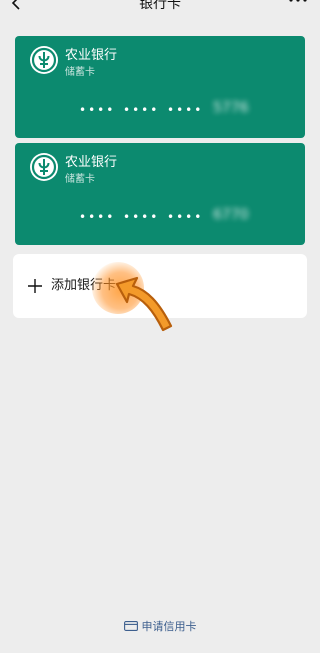 The height and width of the screenshot is (653, 320). What do you see at coordinates (298, 3) in the screenshot?
I see `more-icon` at bounding box center [298, 3].